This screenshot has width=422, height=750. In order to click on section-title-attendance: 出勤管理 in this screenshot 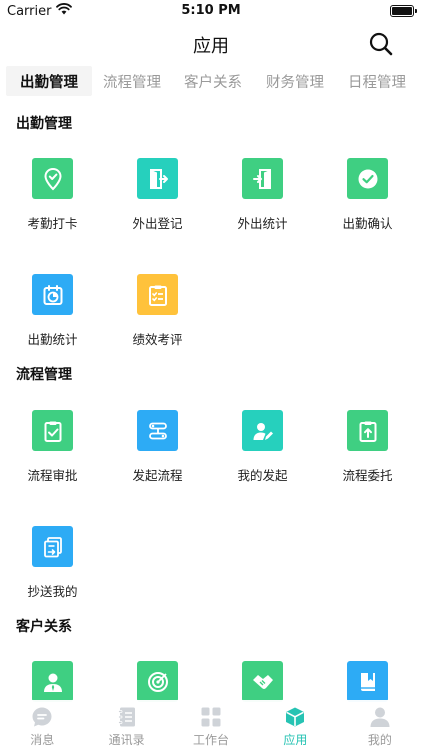, I will do `click(44, 124)`.